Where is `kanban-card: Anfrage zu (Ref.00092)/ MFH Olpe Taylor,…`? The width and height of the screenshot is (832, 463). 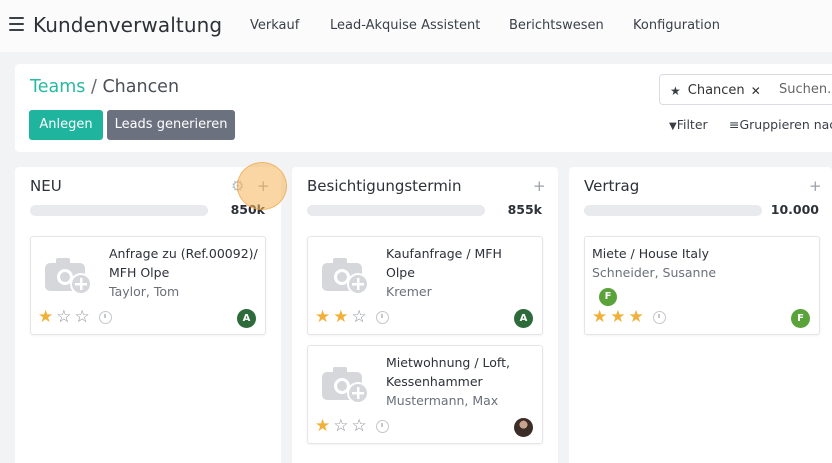
kanban-card: Anfrage zu (Ref.00092)/ MFH Olpe Taylor,… is located at coordinates (148, 285).